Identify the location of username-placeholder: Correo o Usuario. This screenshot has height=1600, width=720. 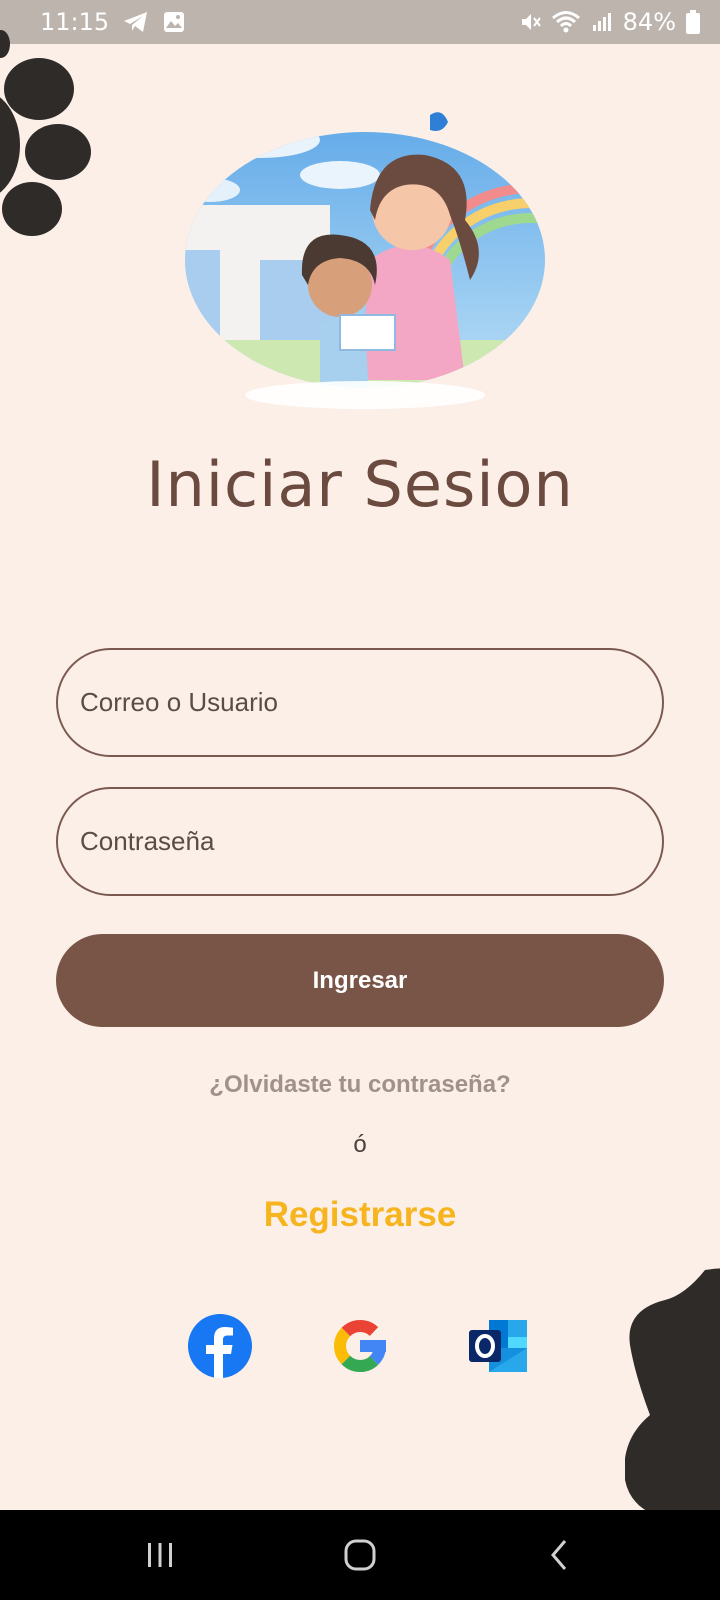
(179, 702).